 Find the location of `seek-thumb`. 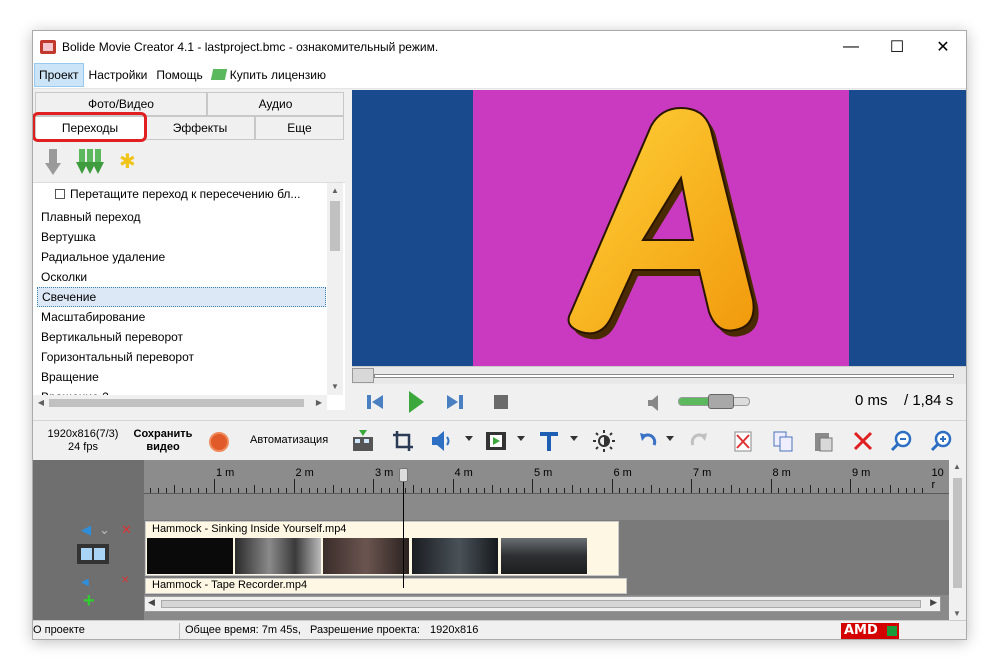

seek-thumb is located at coordinates (363, 375).